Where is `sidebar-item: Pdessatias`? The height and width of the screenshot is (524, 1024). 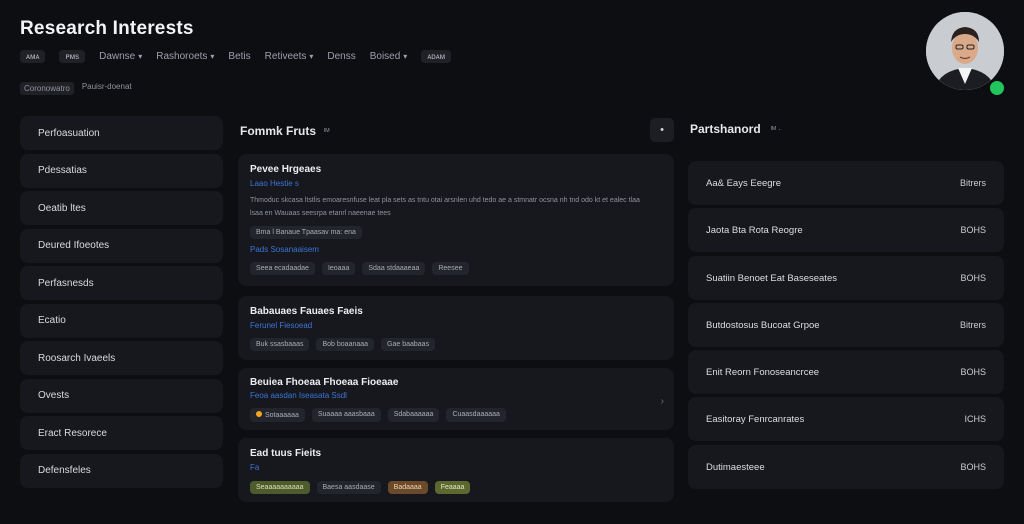
sidebar-item: Pdessatias is located at coordinates (121, 170).